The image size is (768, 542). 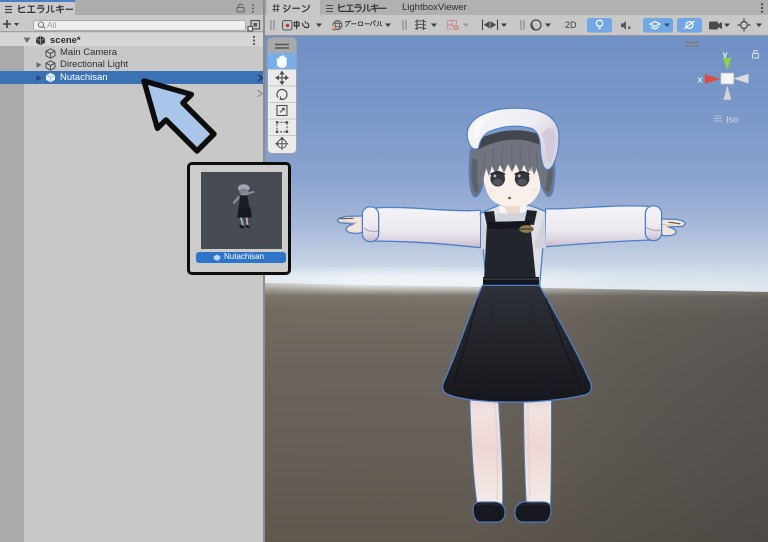 What do you see at coordinates (571, 25) in the screenshot?
I see `svg-text: 2D` at bounding box center [571, 25].